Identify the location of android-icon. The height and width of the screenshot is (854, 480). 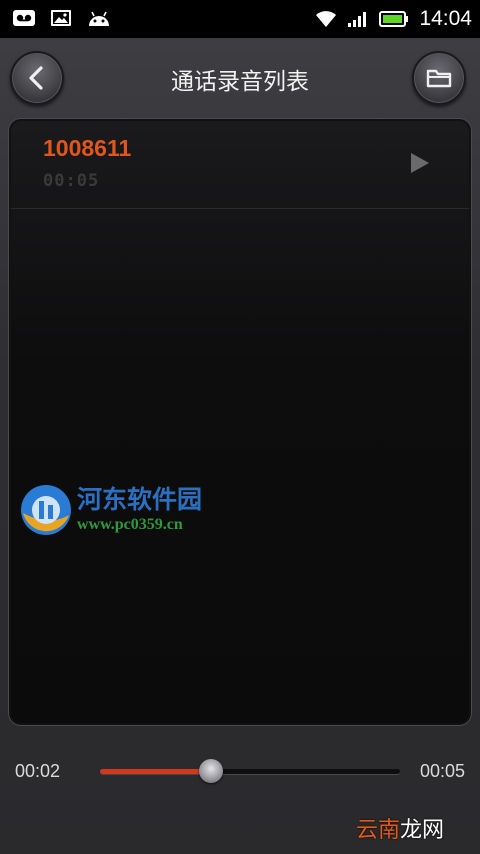
(99, 18).